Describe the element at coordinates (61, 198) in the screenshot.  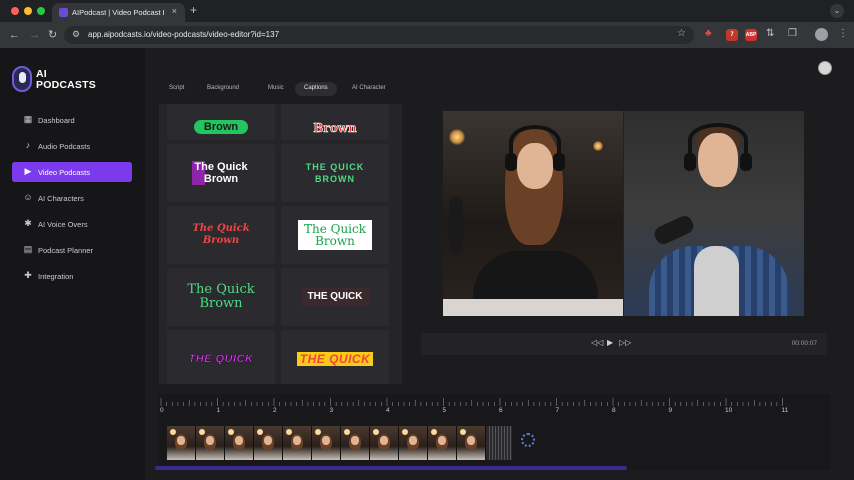
I see `sidebar-item-label: AI Characters` at that location.